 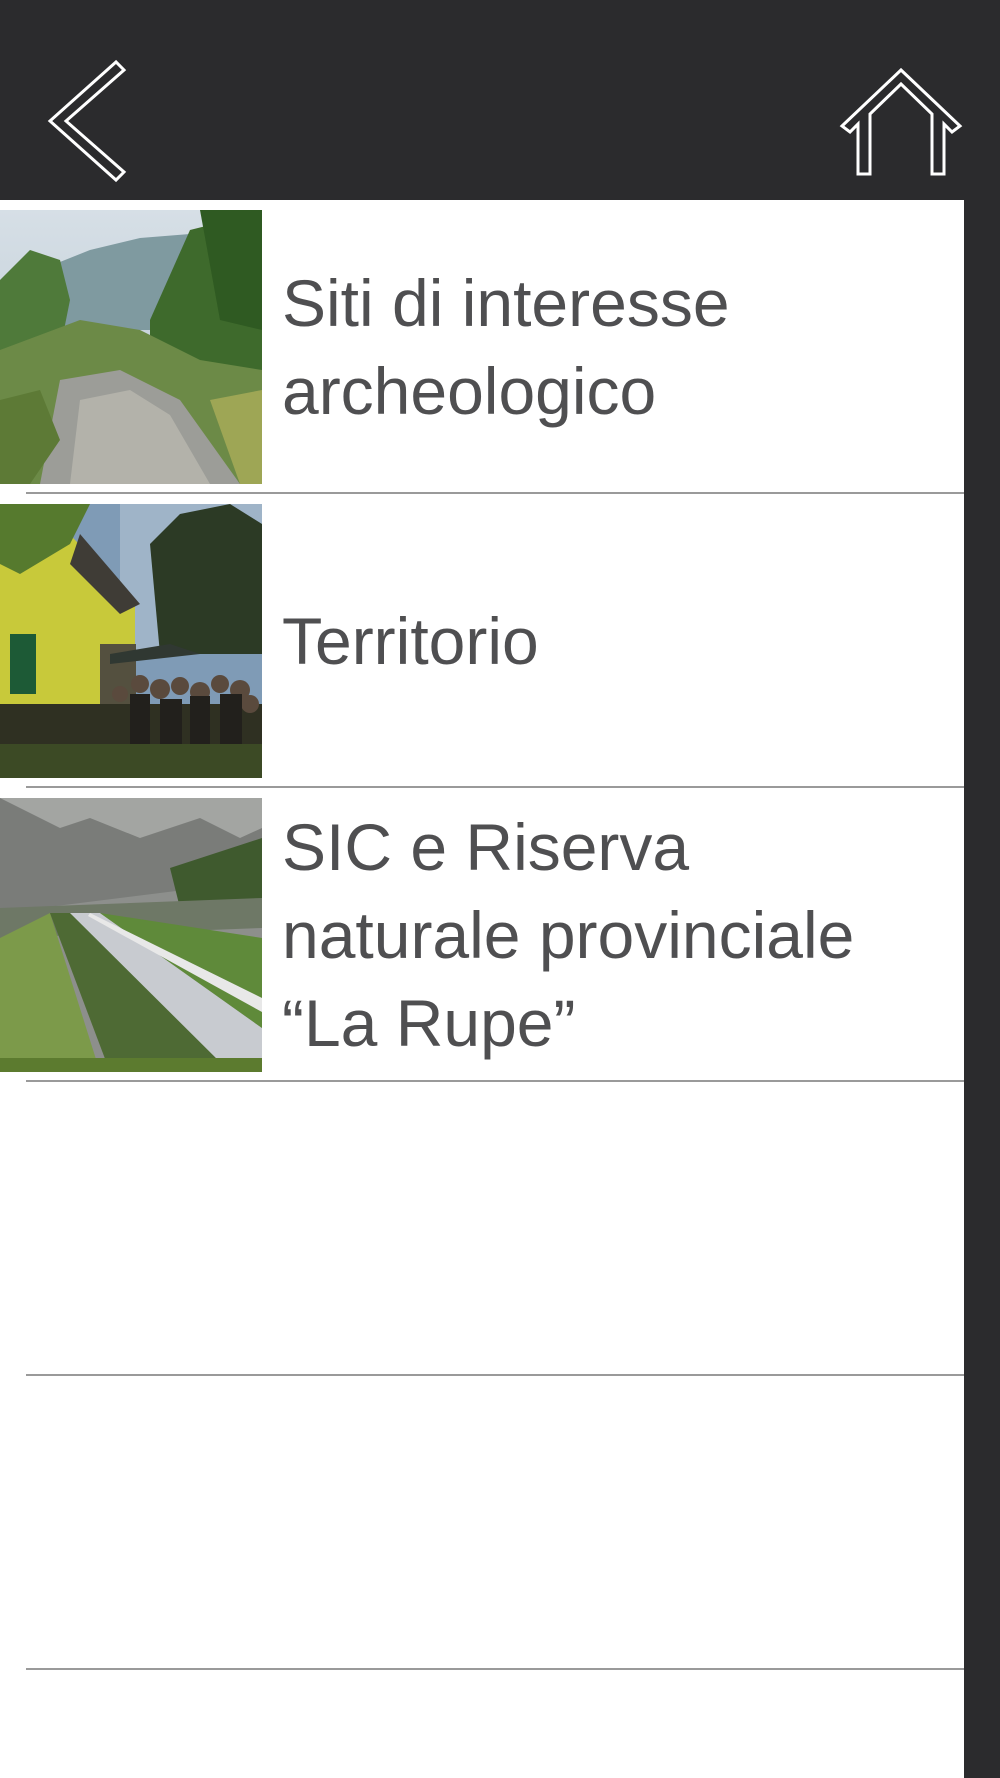 I want to click on chevron-left-icon, so click(x=87, y=121).